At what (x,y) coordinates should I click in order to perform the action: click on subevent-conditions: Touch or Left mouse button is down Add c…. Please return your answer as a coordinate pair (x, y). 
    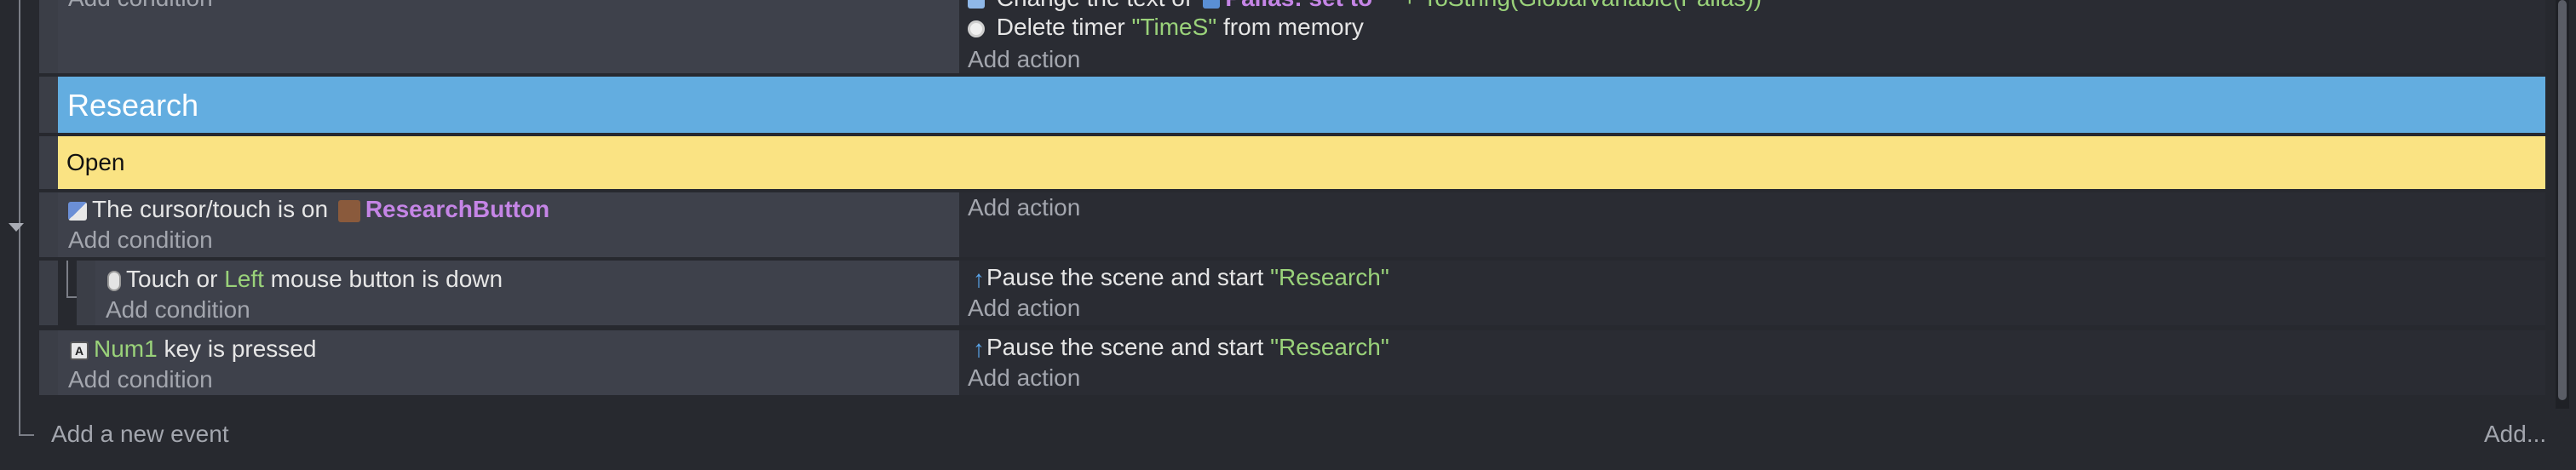
    Looking at the image, I should click on (527, 293).